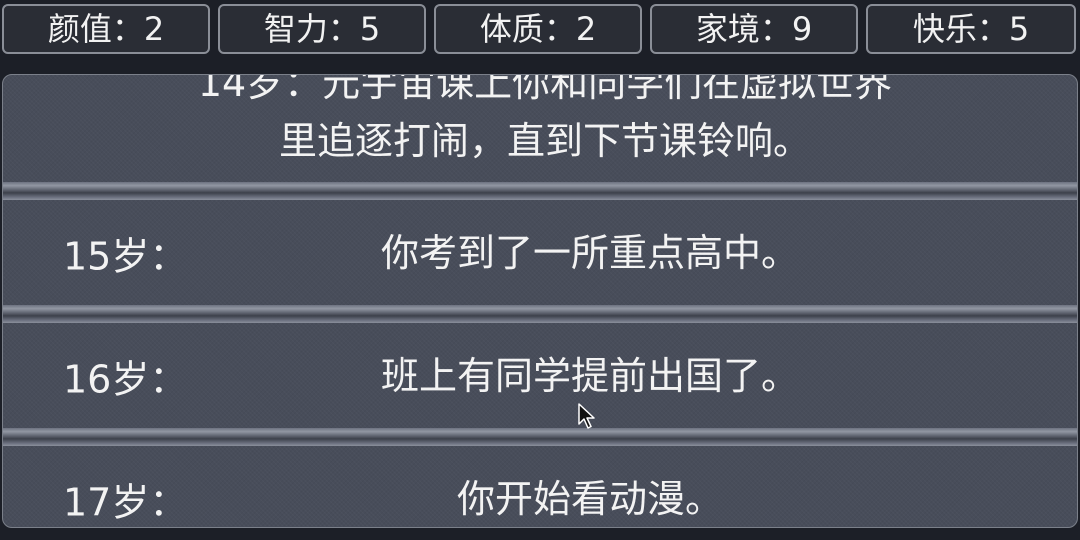  I want to click on stat-constitution: 体质：2, so click(538, 29).